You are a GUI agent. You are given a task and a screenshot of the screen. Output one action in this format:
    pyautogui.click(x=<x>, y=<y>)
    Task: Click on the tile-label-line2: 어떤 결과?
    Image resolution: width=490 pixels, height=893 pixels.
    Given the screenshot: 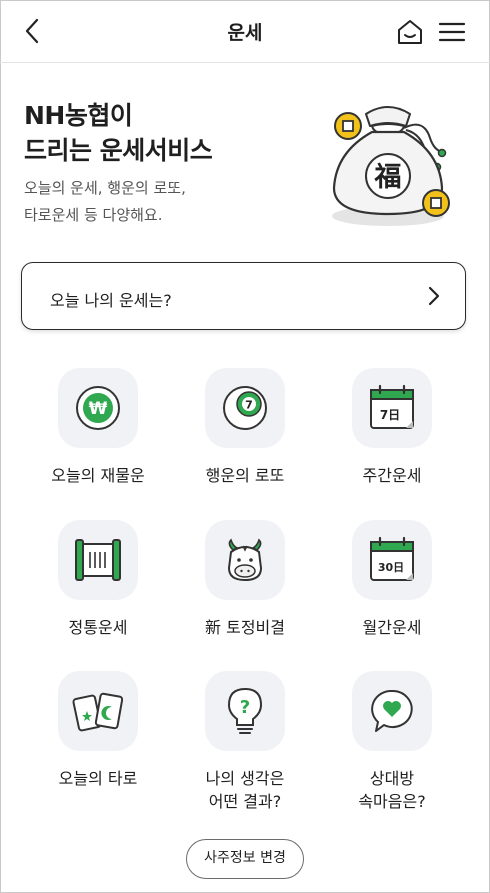 What is the action you would take?
    pyautogui.click(x=245, y=801)
    